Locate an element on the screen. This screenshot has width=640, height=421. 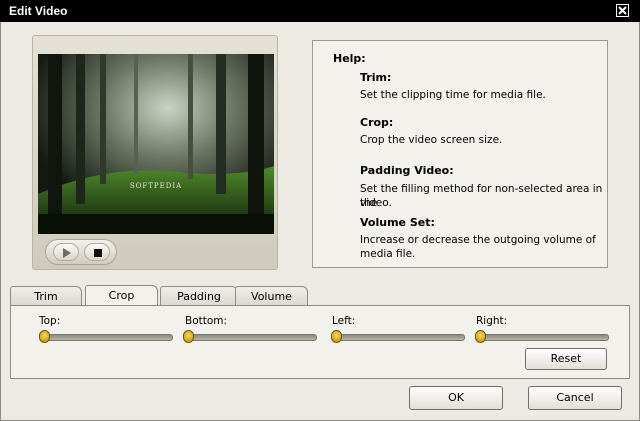
play-icon is located at coordinates (67, 253).